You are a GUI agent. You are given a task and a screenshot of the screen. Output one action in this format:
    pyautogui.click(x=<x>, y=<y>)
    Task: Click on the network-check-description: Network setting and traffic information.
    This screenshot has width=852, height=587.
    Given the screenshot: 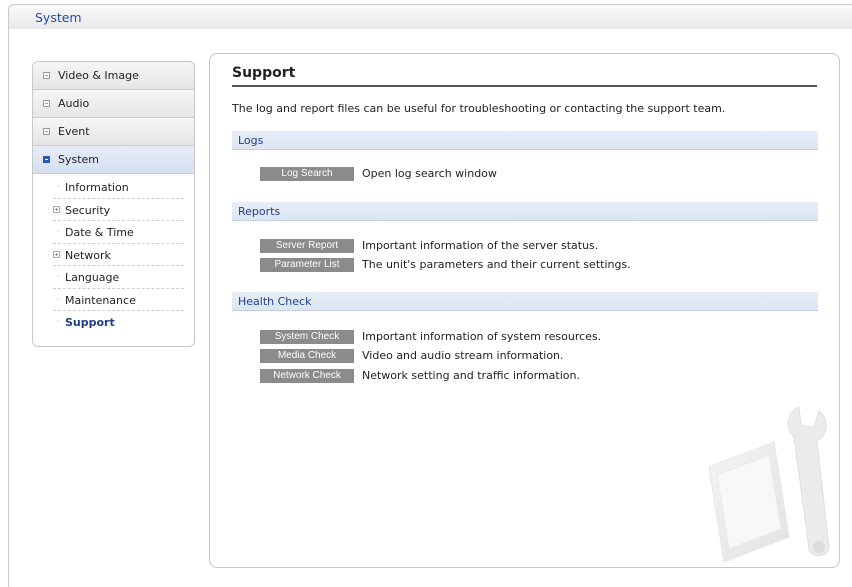 What is the action you would take?
    pyautogui.click(x=471, y=375)
    